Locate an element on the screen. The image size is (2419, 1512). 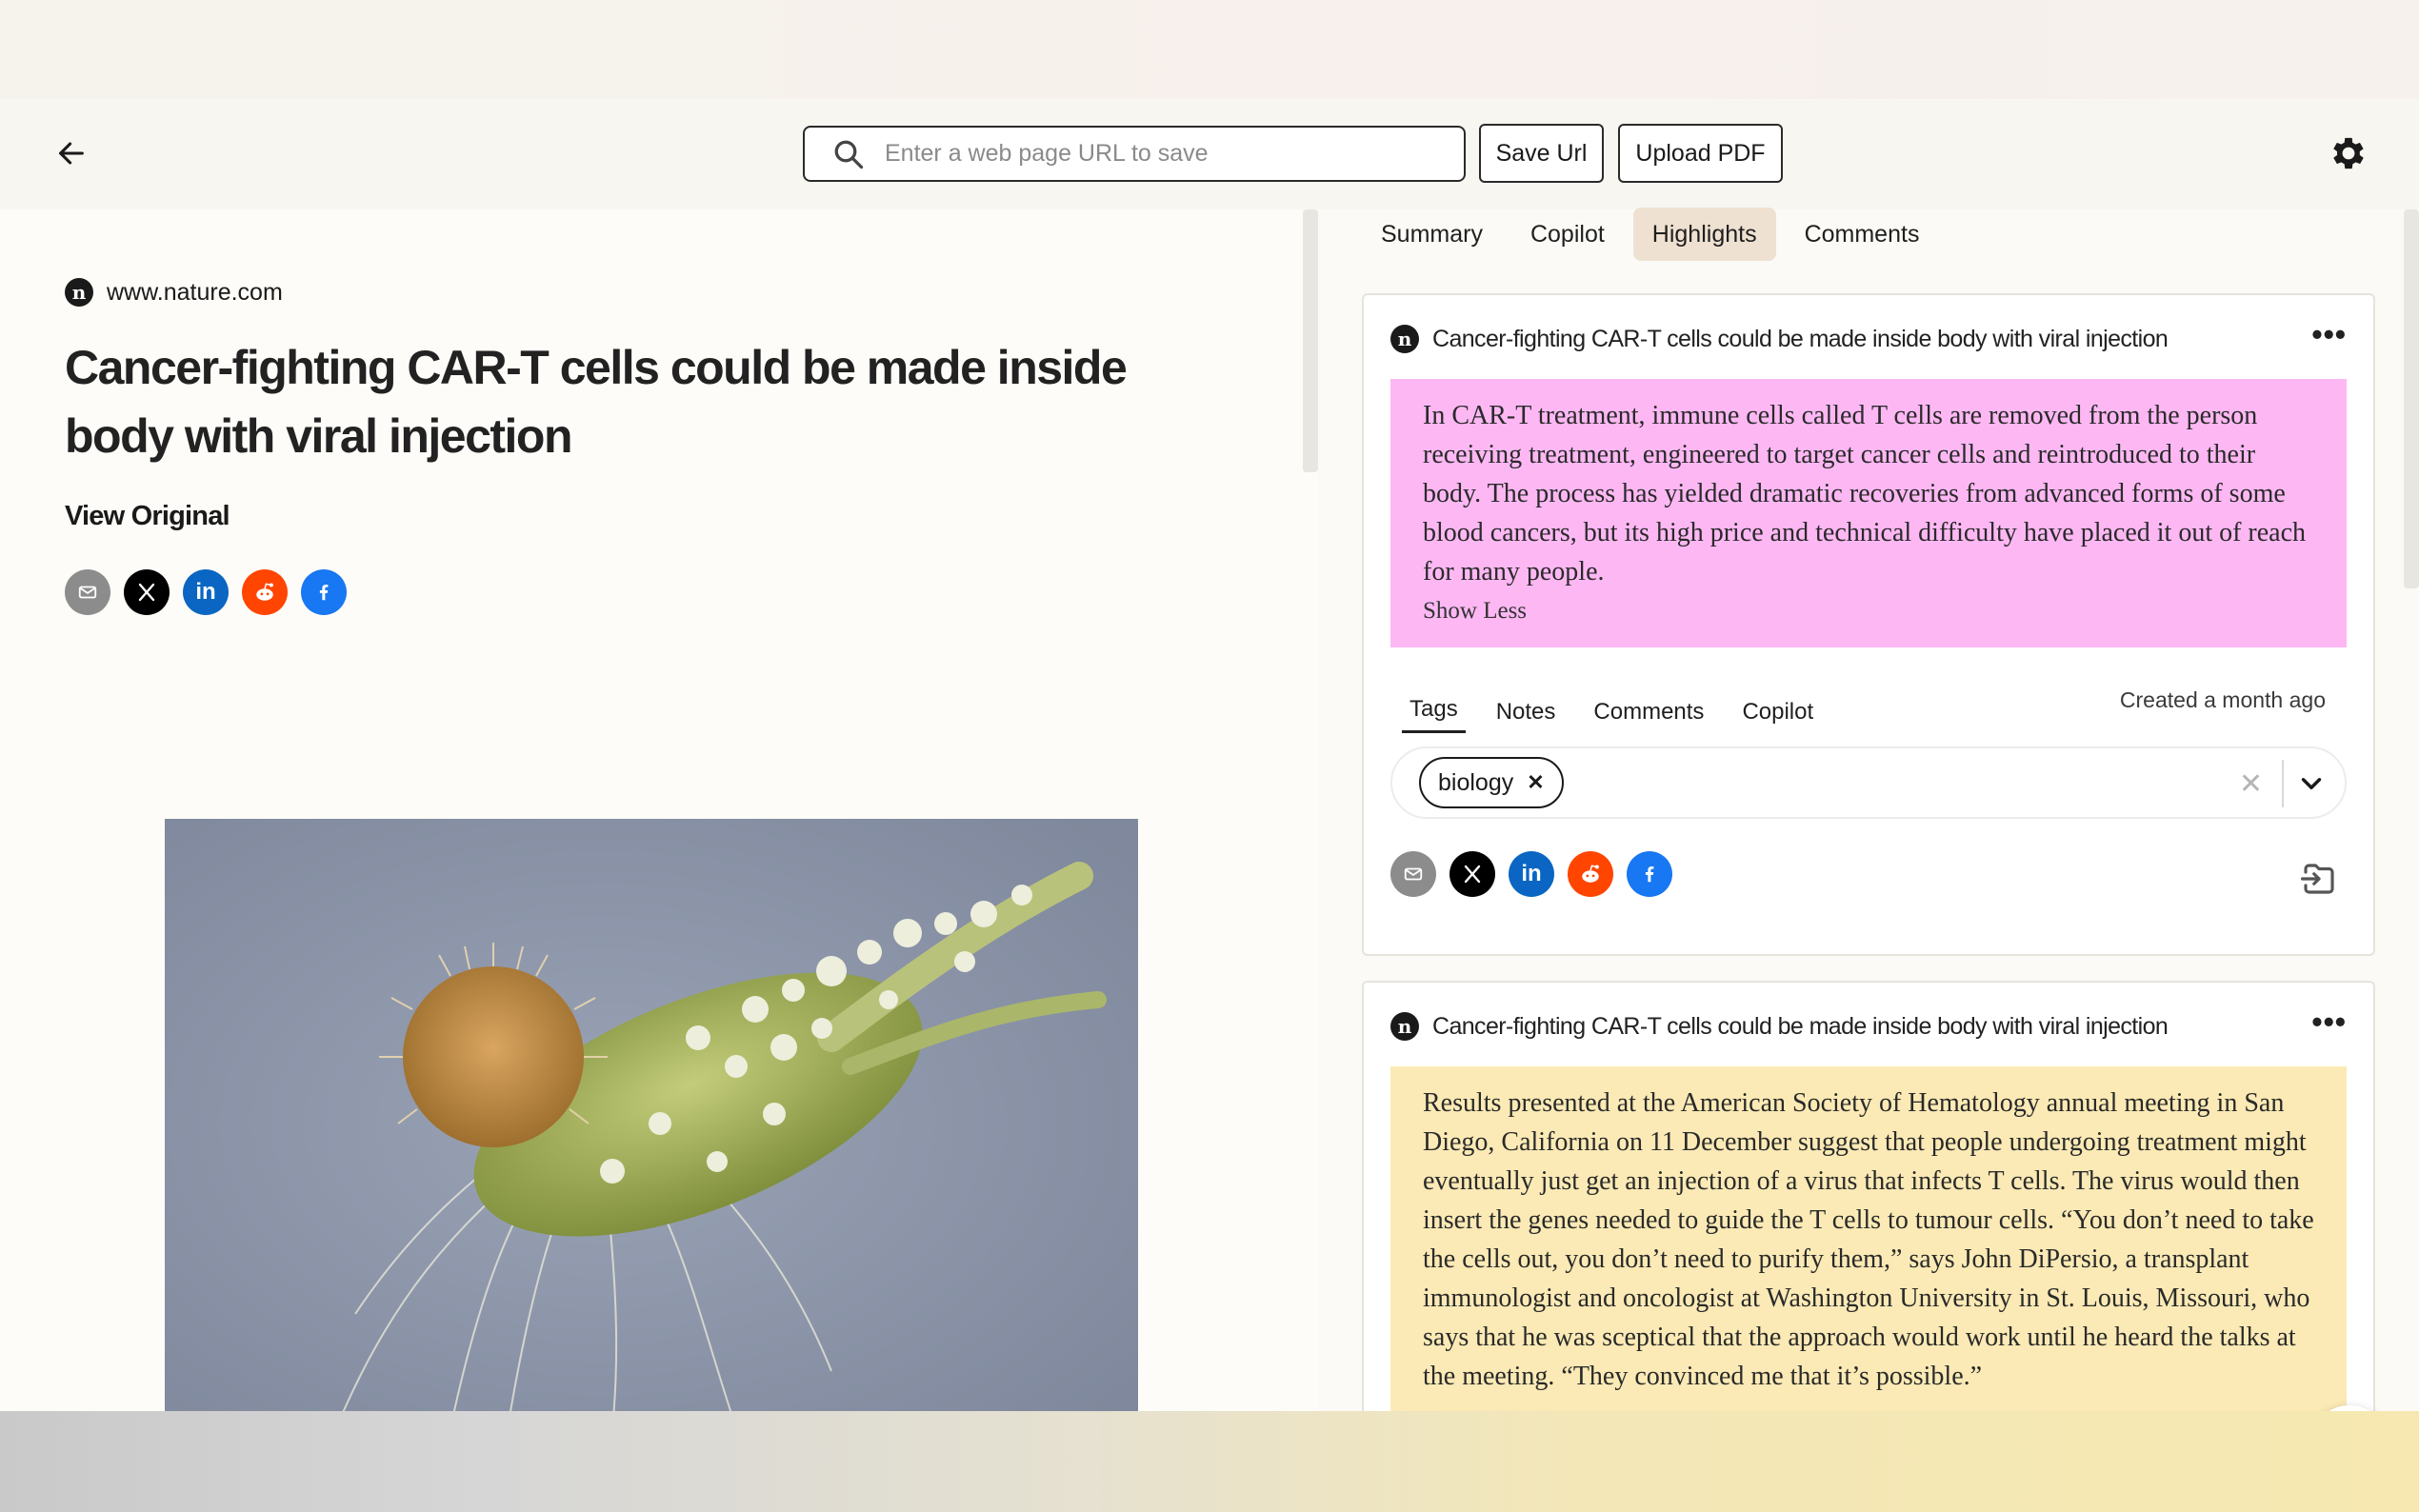
tab-comments: Comments is located at coordinates (1862, 234).